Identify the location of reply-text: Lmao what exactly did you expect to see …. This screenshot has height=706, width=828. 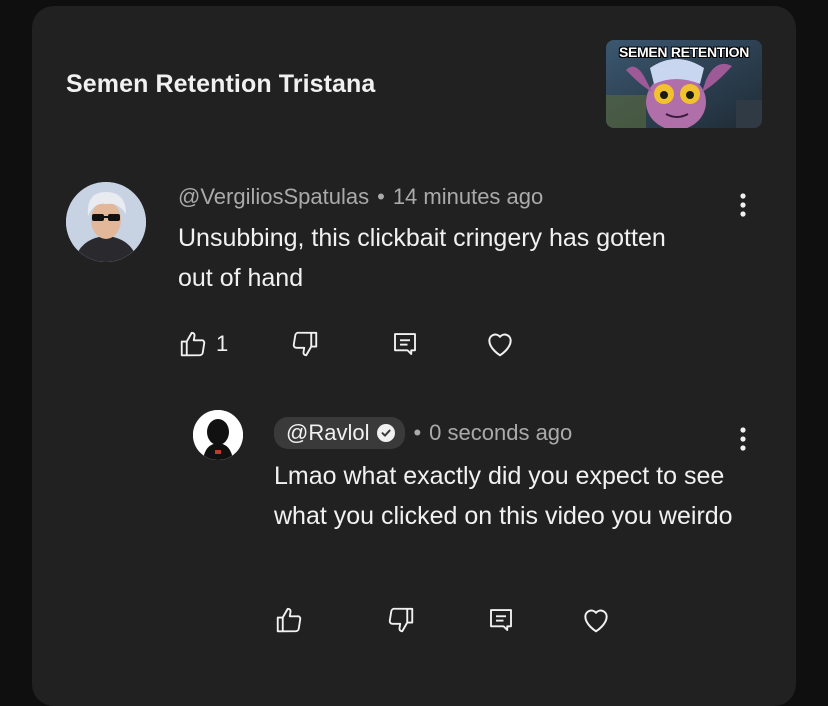
(503, 496).